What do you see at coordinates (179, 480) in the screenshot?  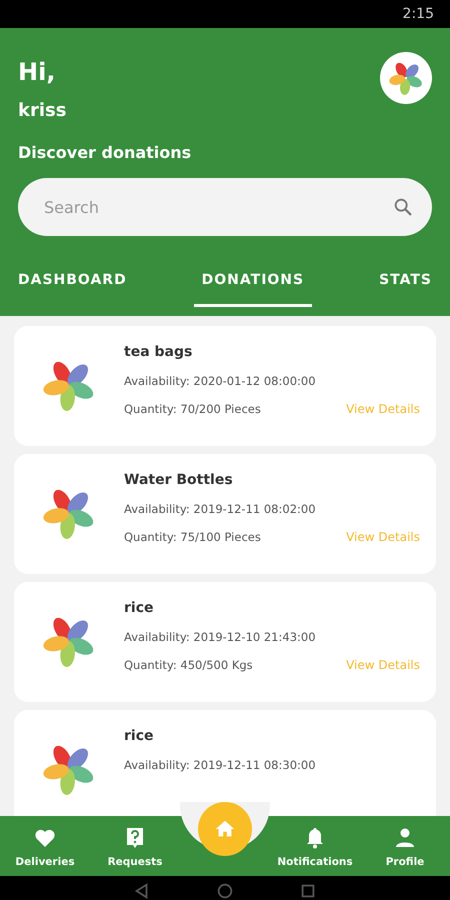 I see `donation-title: Water Bottles` at bounding box center [179, 480].